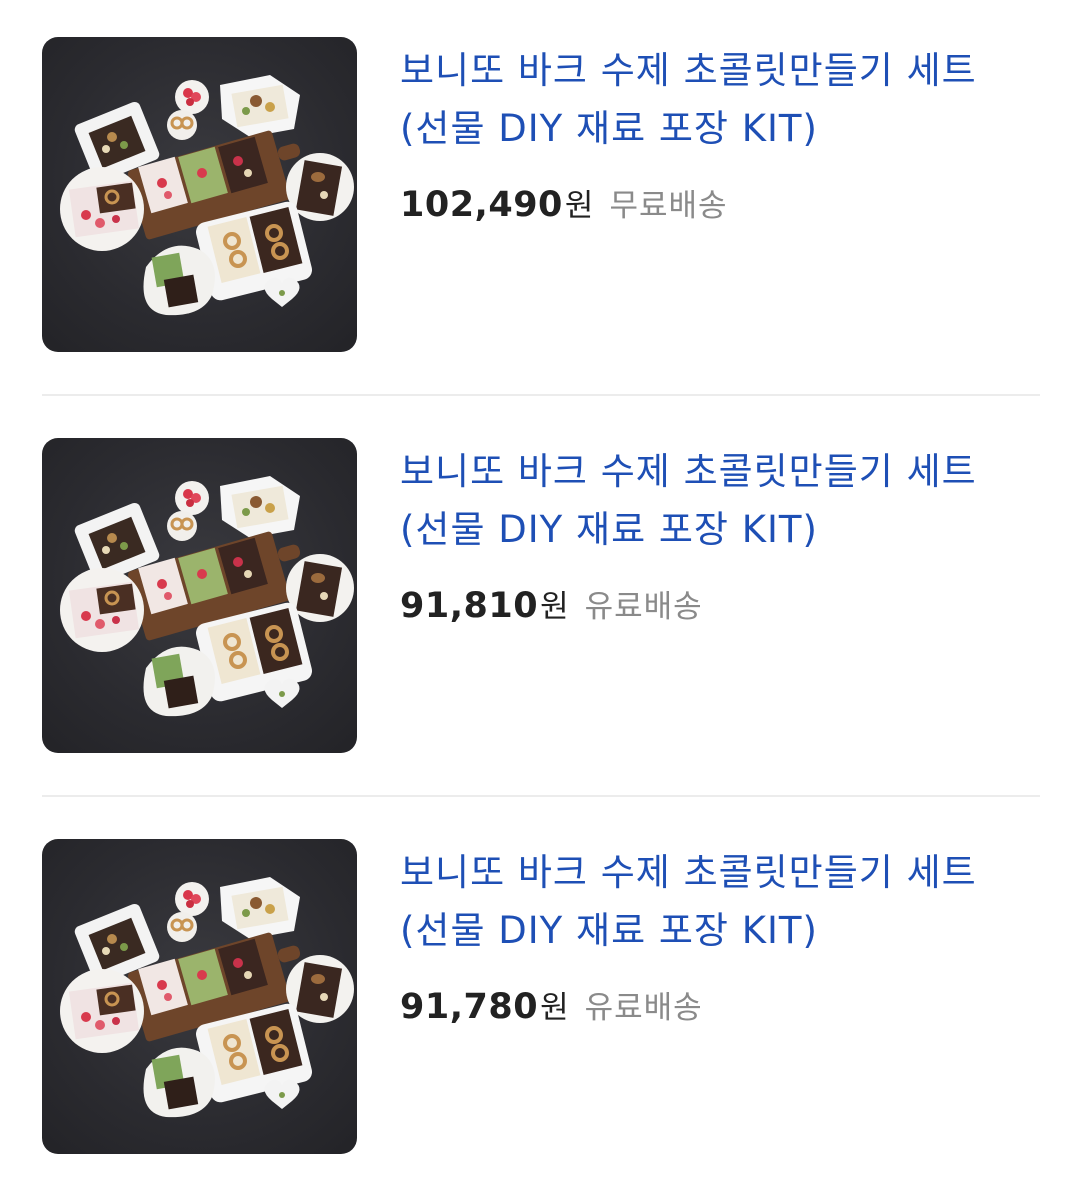  Describe the element at coordinates (722, 603) in the screenshot. I see `price-row: 91,810 원 유료배송` at that location.